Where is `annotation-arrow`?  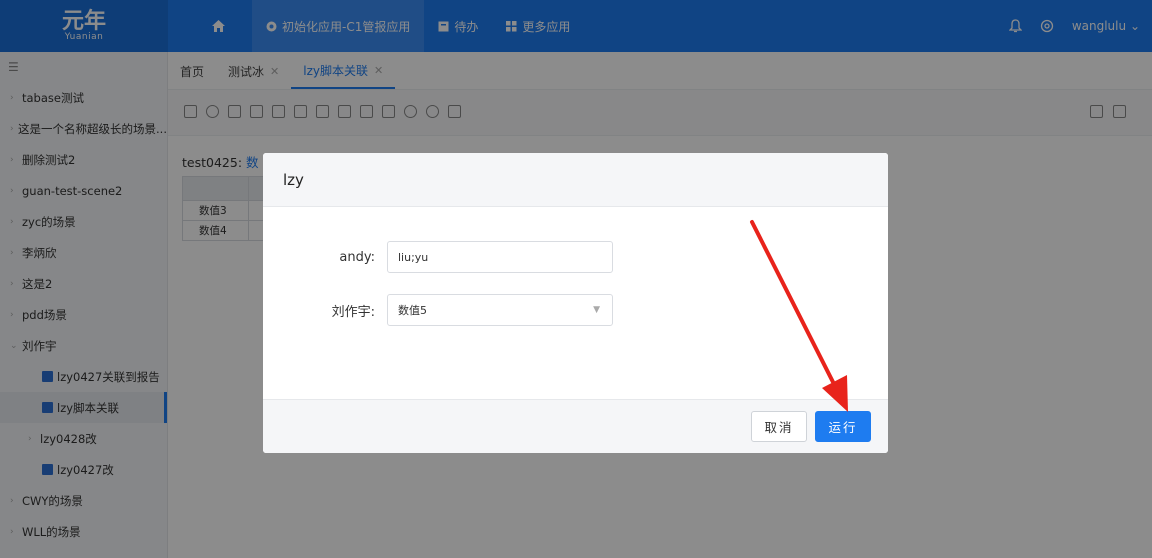 annotation-arrow is located at coordinates (799, 316).